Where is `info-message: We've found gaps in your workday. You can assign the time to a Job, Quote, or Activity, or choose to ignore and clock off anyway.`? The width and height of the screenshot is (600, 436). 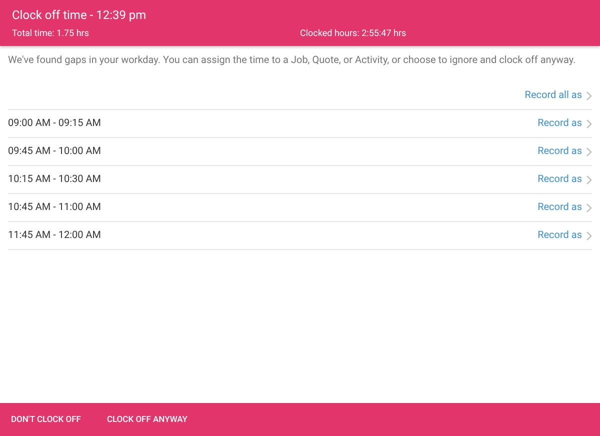
info-message: We've found gaps in your workday. You can assign the time to a Job, Quote, or Activity, or choose to ignore and clock off anyway. is located at coordinates (292, 61).